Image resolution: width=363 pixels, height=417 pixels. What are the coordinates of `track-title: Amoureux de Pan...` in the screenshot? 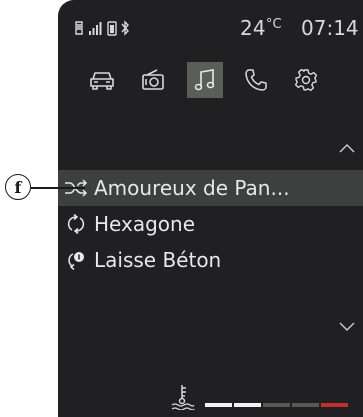 It's located at (192, 188).